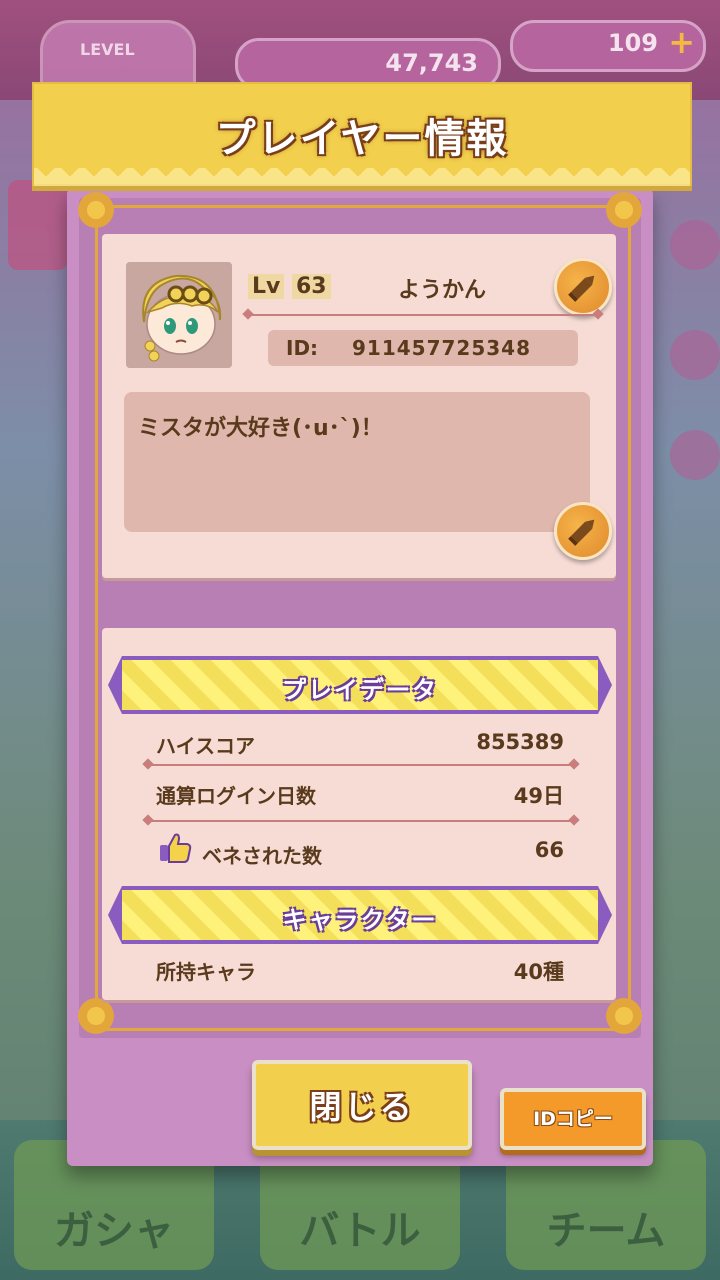  What do you see at coordinates (114, 1231) in the screenshot?
I see `tab-label: ガシャ` at bounding box center [114, 1231].